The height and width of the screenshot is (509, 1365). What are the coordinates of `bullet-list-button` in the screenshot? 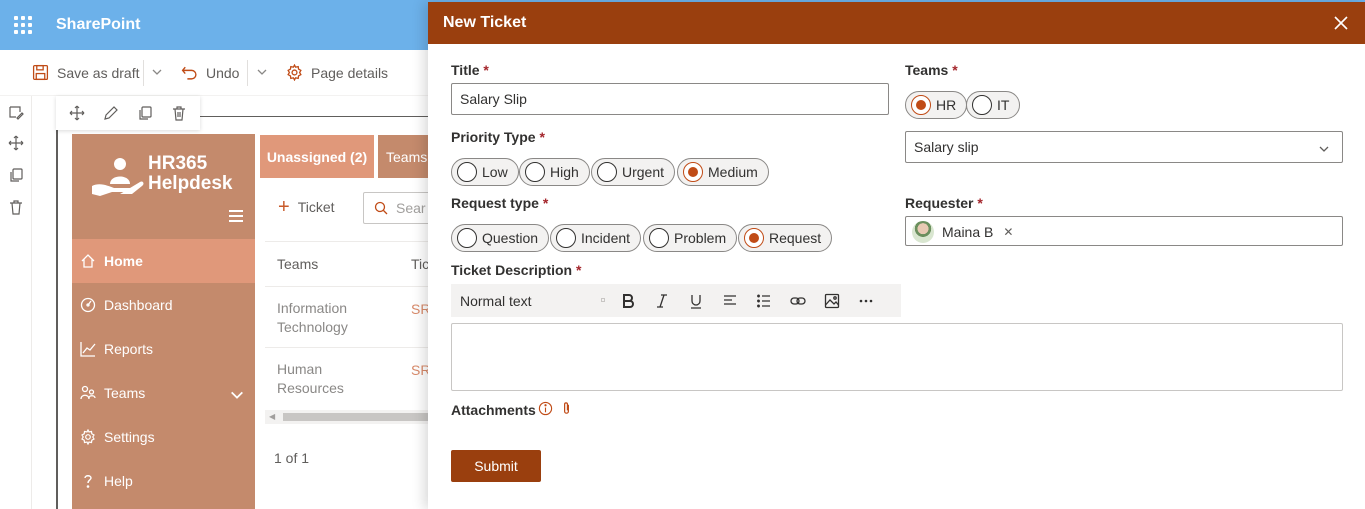 It's located at (764, 300).